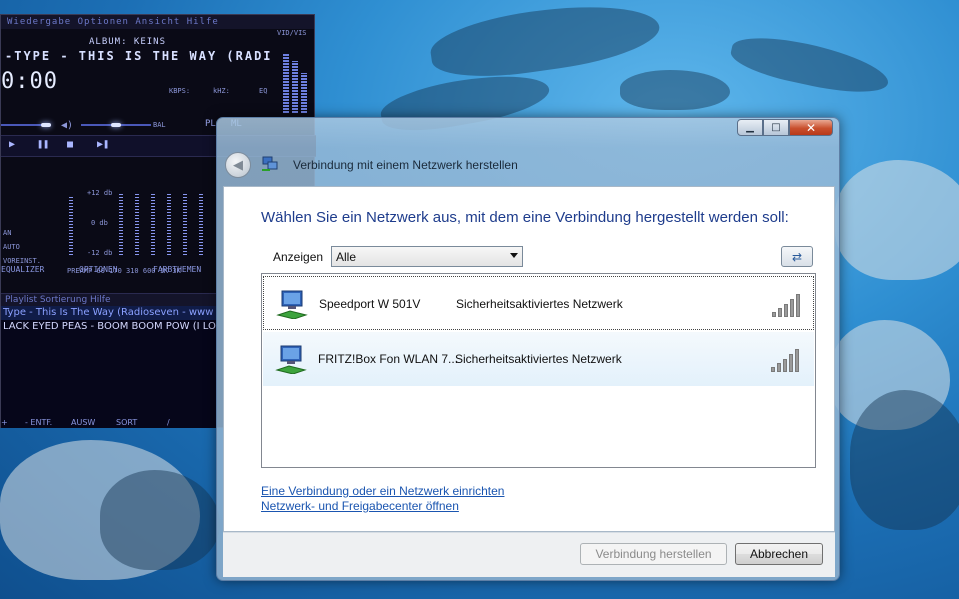 This screenshot has width=959, height=599. Describe the element at coordinates (22, 269) in the screenshot. I see `tab-equalizer: EQUALIZER` at that location.